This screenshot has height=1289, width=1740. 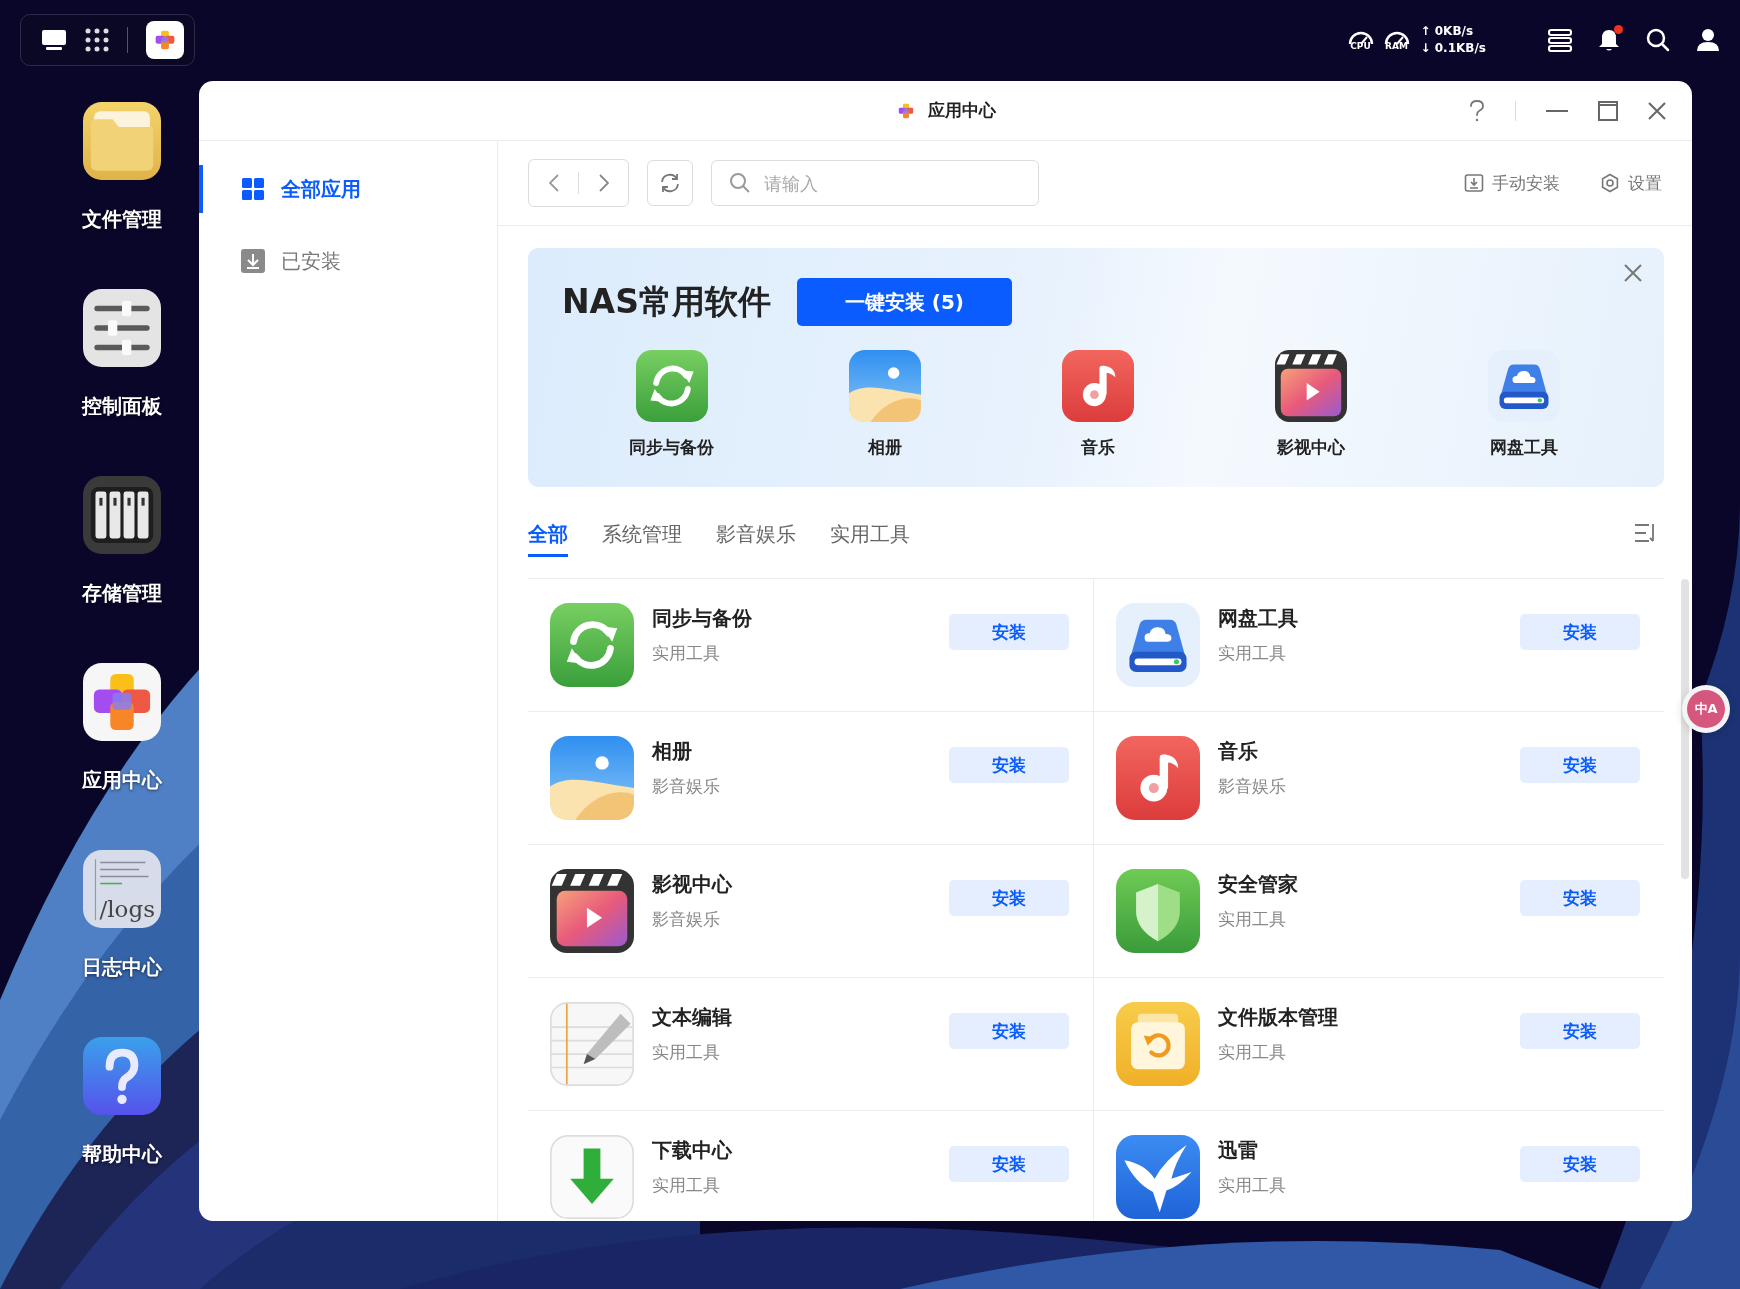 I want to click on app-cross-icon, so click(x=122, y=702).